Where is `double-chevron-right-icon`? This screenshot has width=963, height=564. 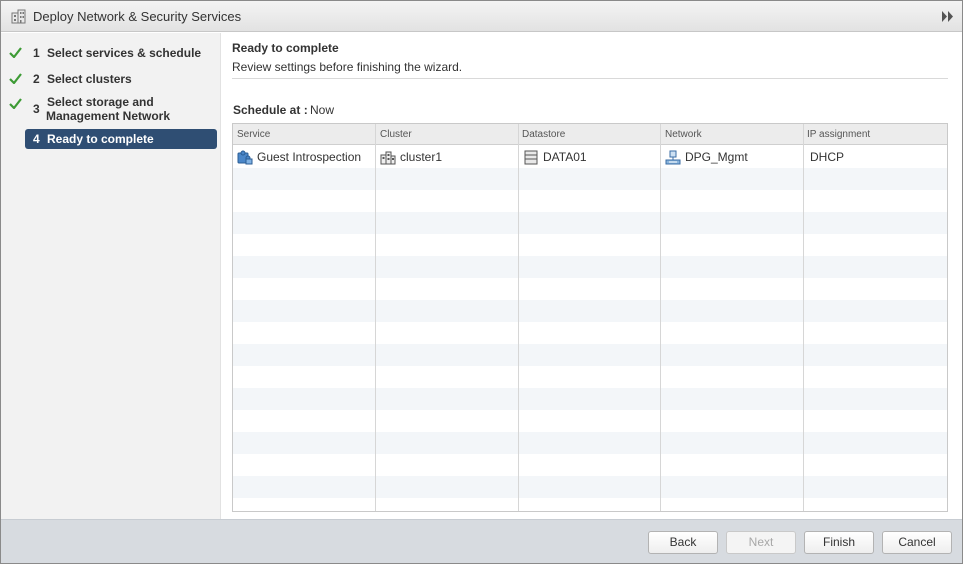 double-chevron-right-icon is located at coordinates (948, 16).